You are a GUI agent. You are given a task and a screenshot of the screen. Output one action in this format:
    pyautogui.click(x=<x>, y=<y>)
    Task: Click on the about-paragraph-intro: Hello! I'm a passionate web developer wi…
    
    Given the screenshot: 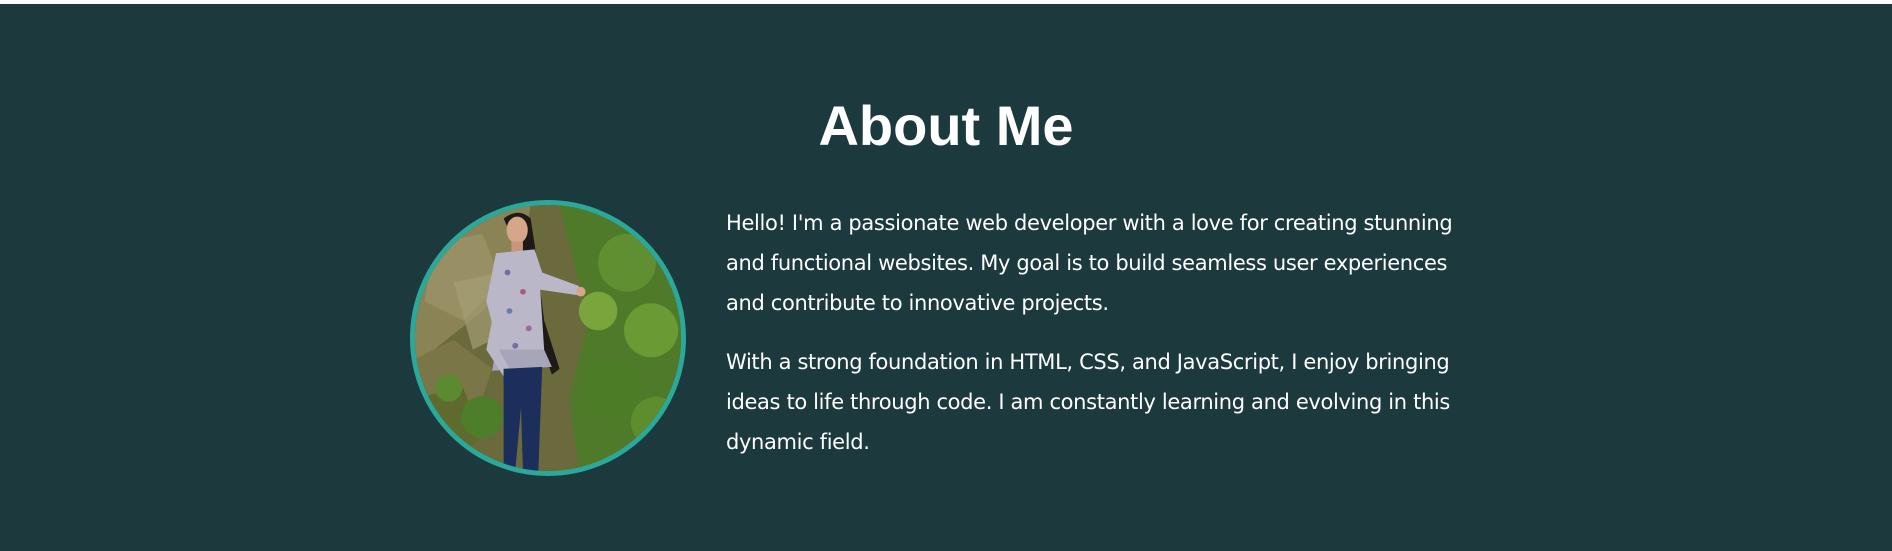 What is the action you would take?
    pyautogui.click(x=1089, y=263)
    